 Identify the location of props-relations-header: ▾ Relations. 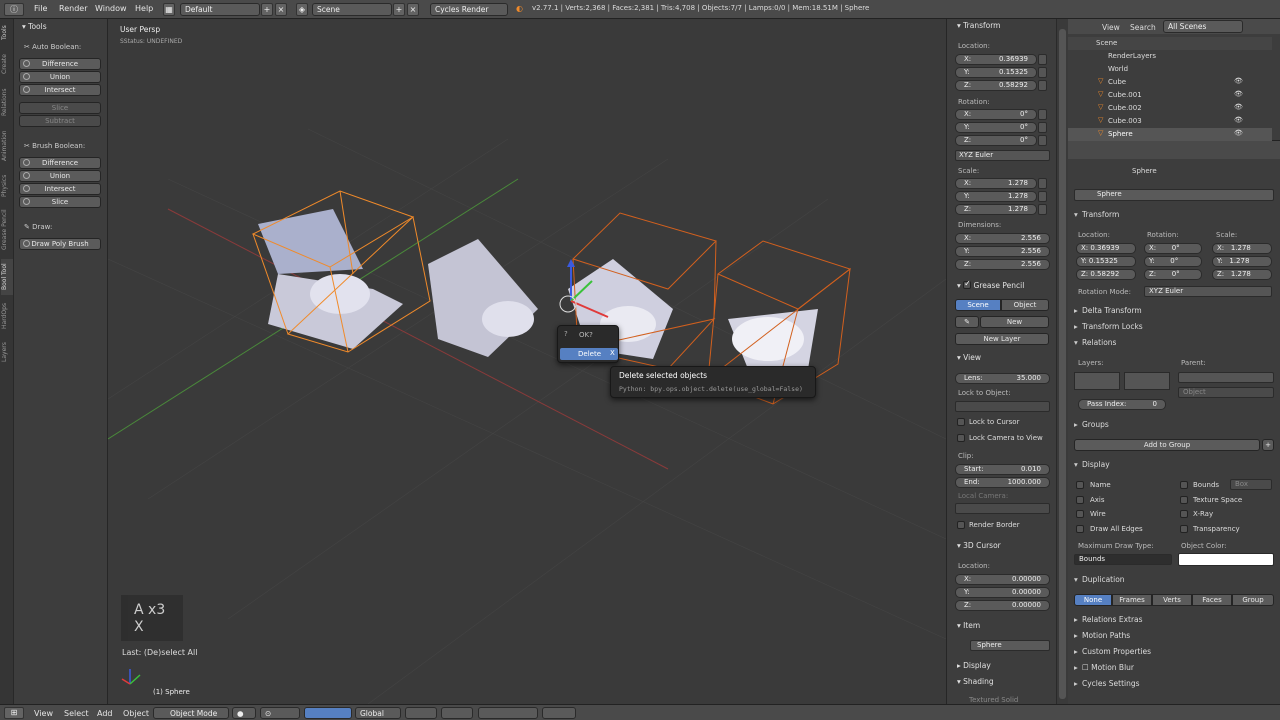
(1095, 342).